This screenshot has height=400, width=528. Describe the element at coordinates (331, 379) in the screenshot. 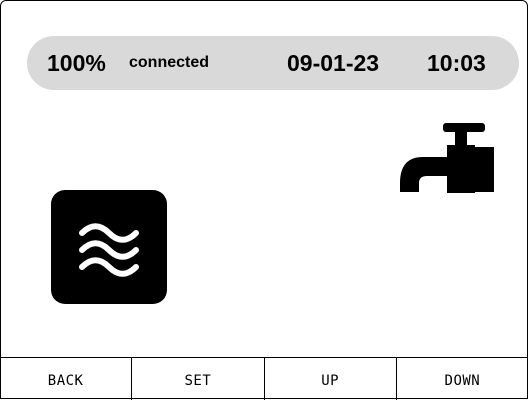

I see `up-softkey: UP` at that location.